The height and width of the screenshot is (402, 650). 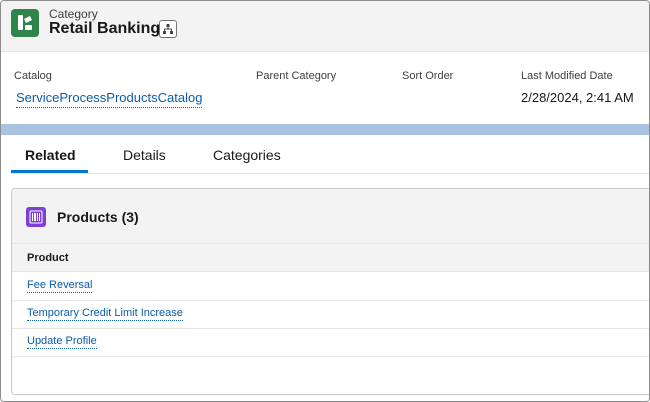 What do you see at coordinates (330, 314) in the screenshot?
I see `table-row: Temporary Credit Limit Increase` at bounding box center [330, 314].